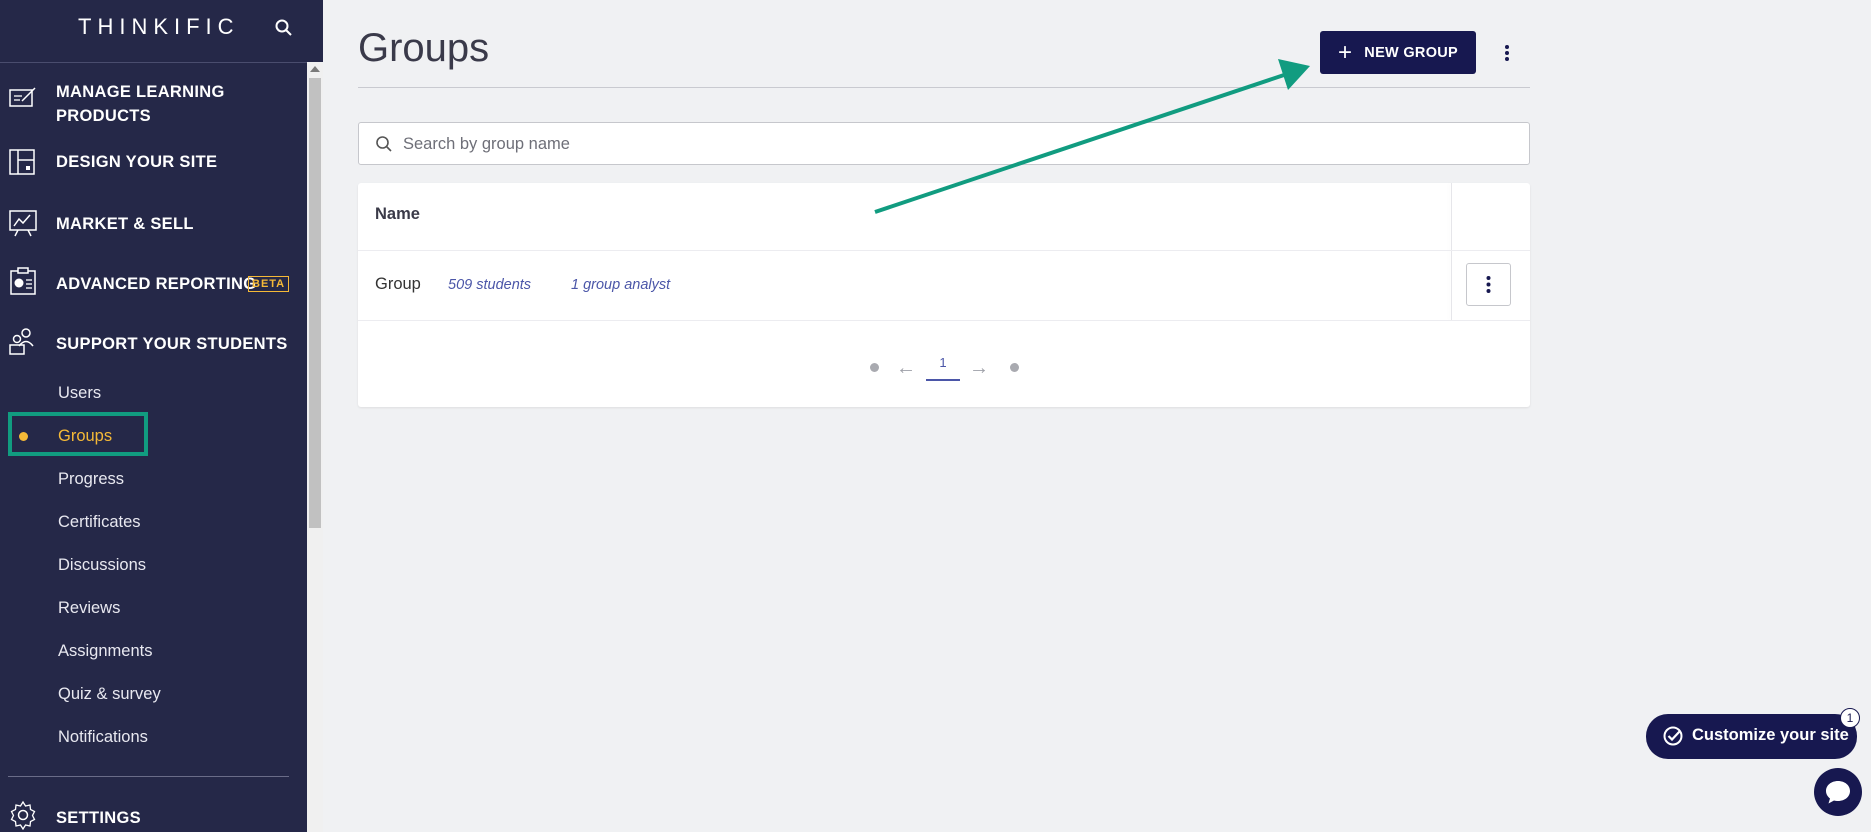 The height and width of the screenshot is (832, 1871). I want to click on customize-your-site-button: Customize your site, so click(1751, 736).